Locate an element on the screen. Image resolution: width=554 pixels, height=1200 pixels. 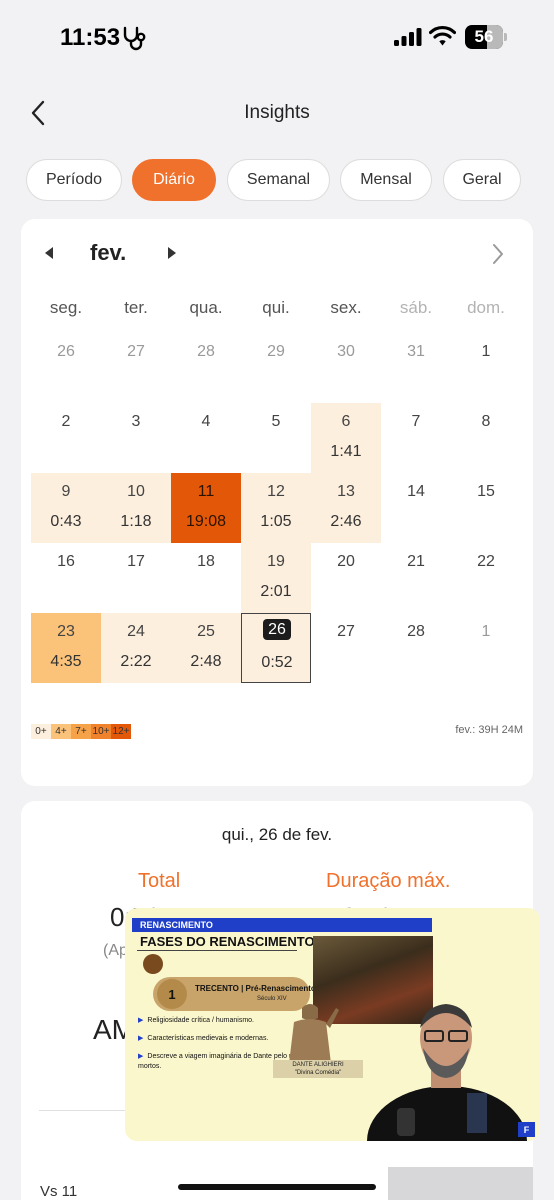
calendar-day: 5 is located at coordinates (276, 438).